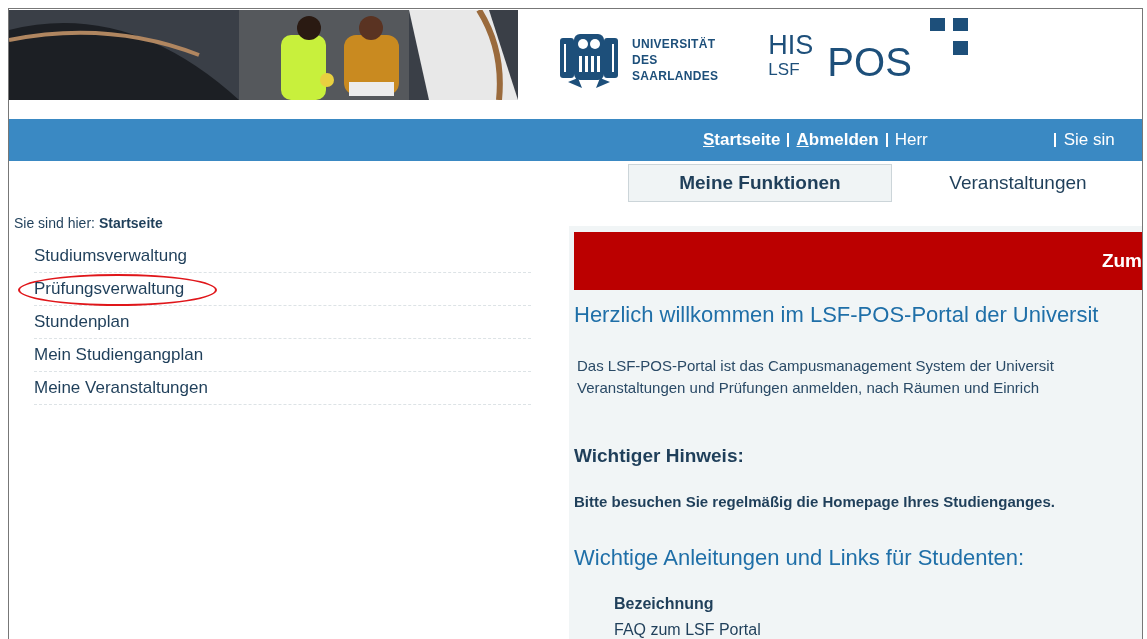 The image size is (1147, 639). What do you see at coordinates (948, 37) in the screenshot?
I see `squares-logo-icon` at bounding box center [948, 37].